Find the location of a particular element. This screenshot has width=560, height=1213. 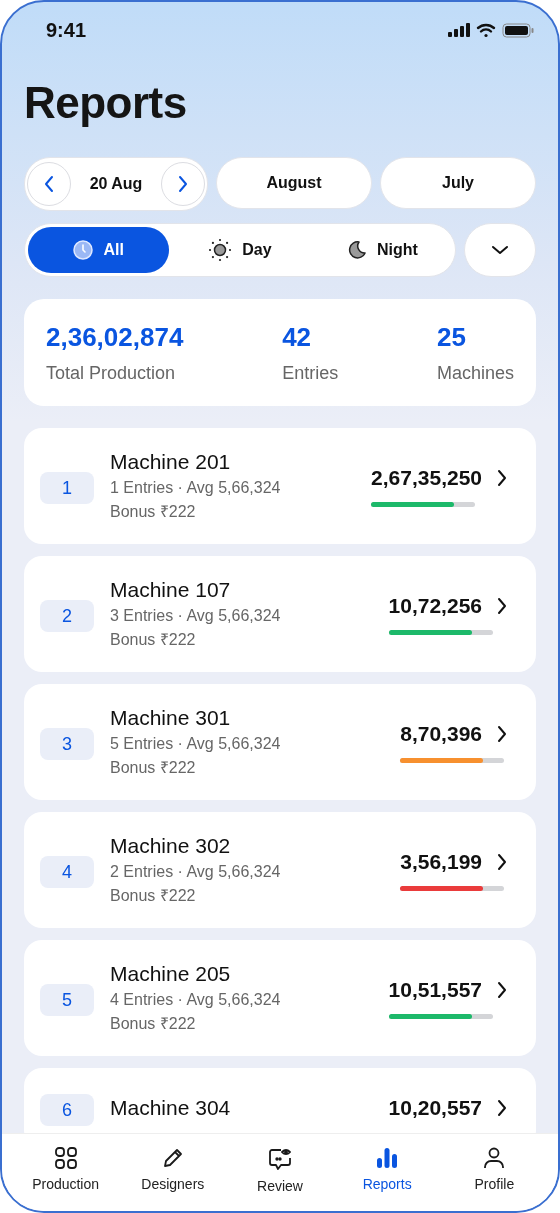

machine-card: 1 Machine 201 1 Entries · Avg 5,66,324 Bonus ₹222 2,67,35,250 is located at coordinates (280, 486).